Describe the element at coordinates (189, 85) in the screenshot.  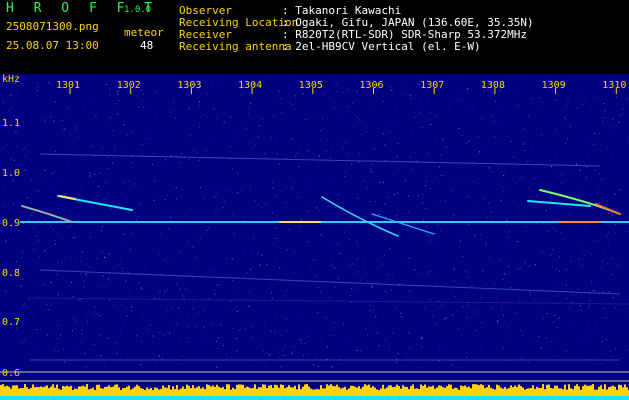
I see `time-tick-label: 1303` at that location.